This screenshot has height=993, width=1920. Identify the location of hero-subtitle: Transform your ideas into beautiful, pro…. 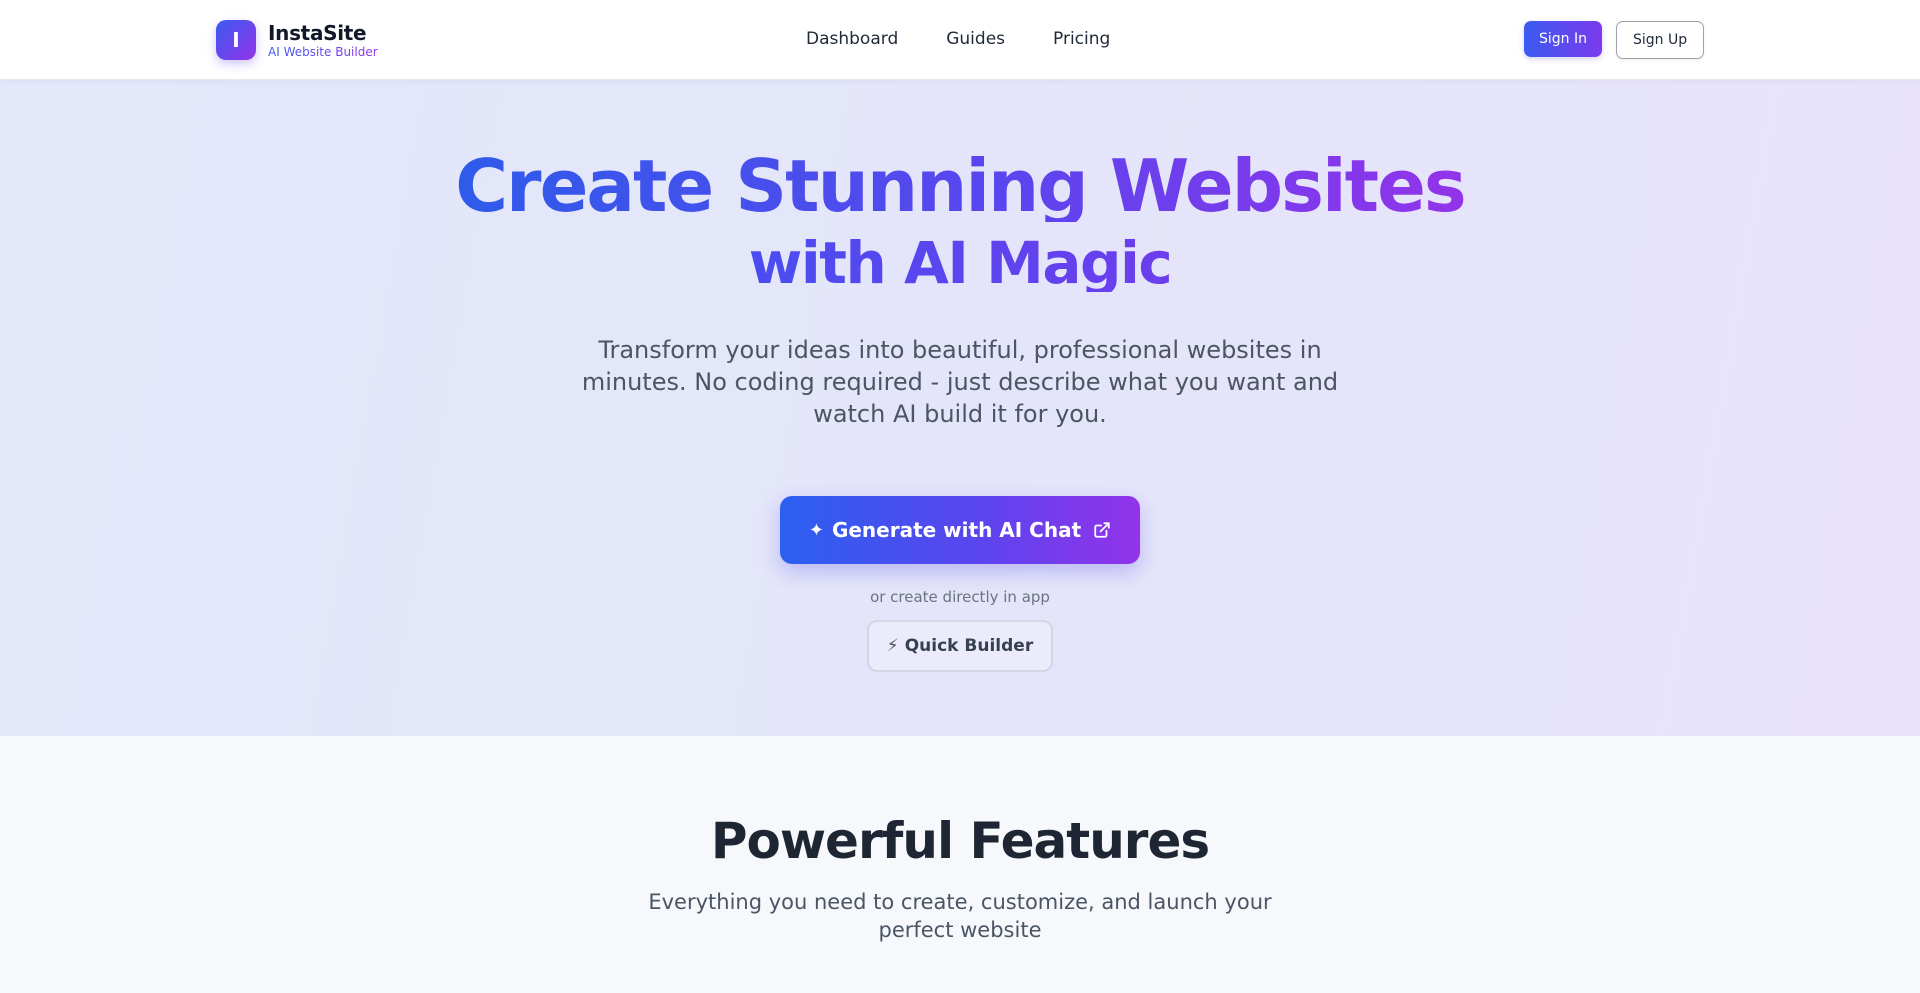
(960, 382).